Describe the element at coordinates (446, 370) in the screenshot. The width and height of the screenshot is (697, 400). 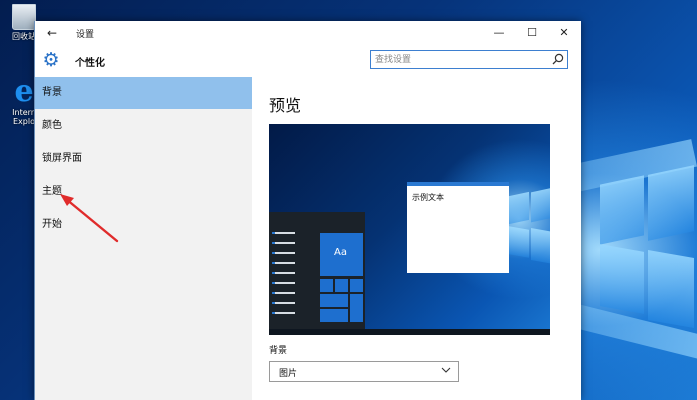
I see `chevron-down-icon` at that location.